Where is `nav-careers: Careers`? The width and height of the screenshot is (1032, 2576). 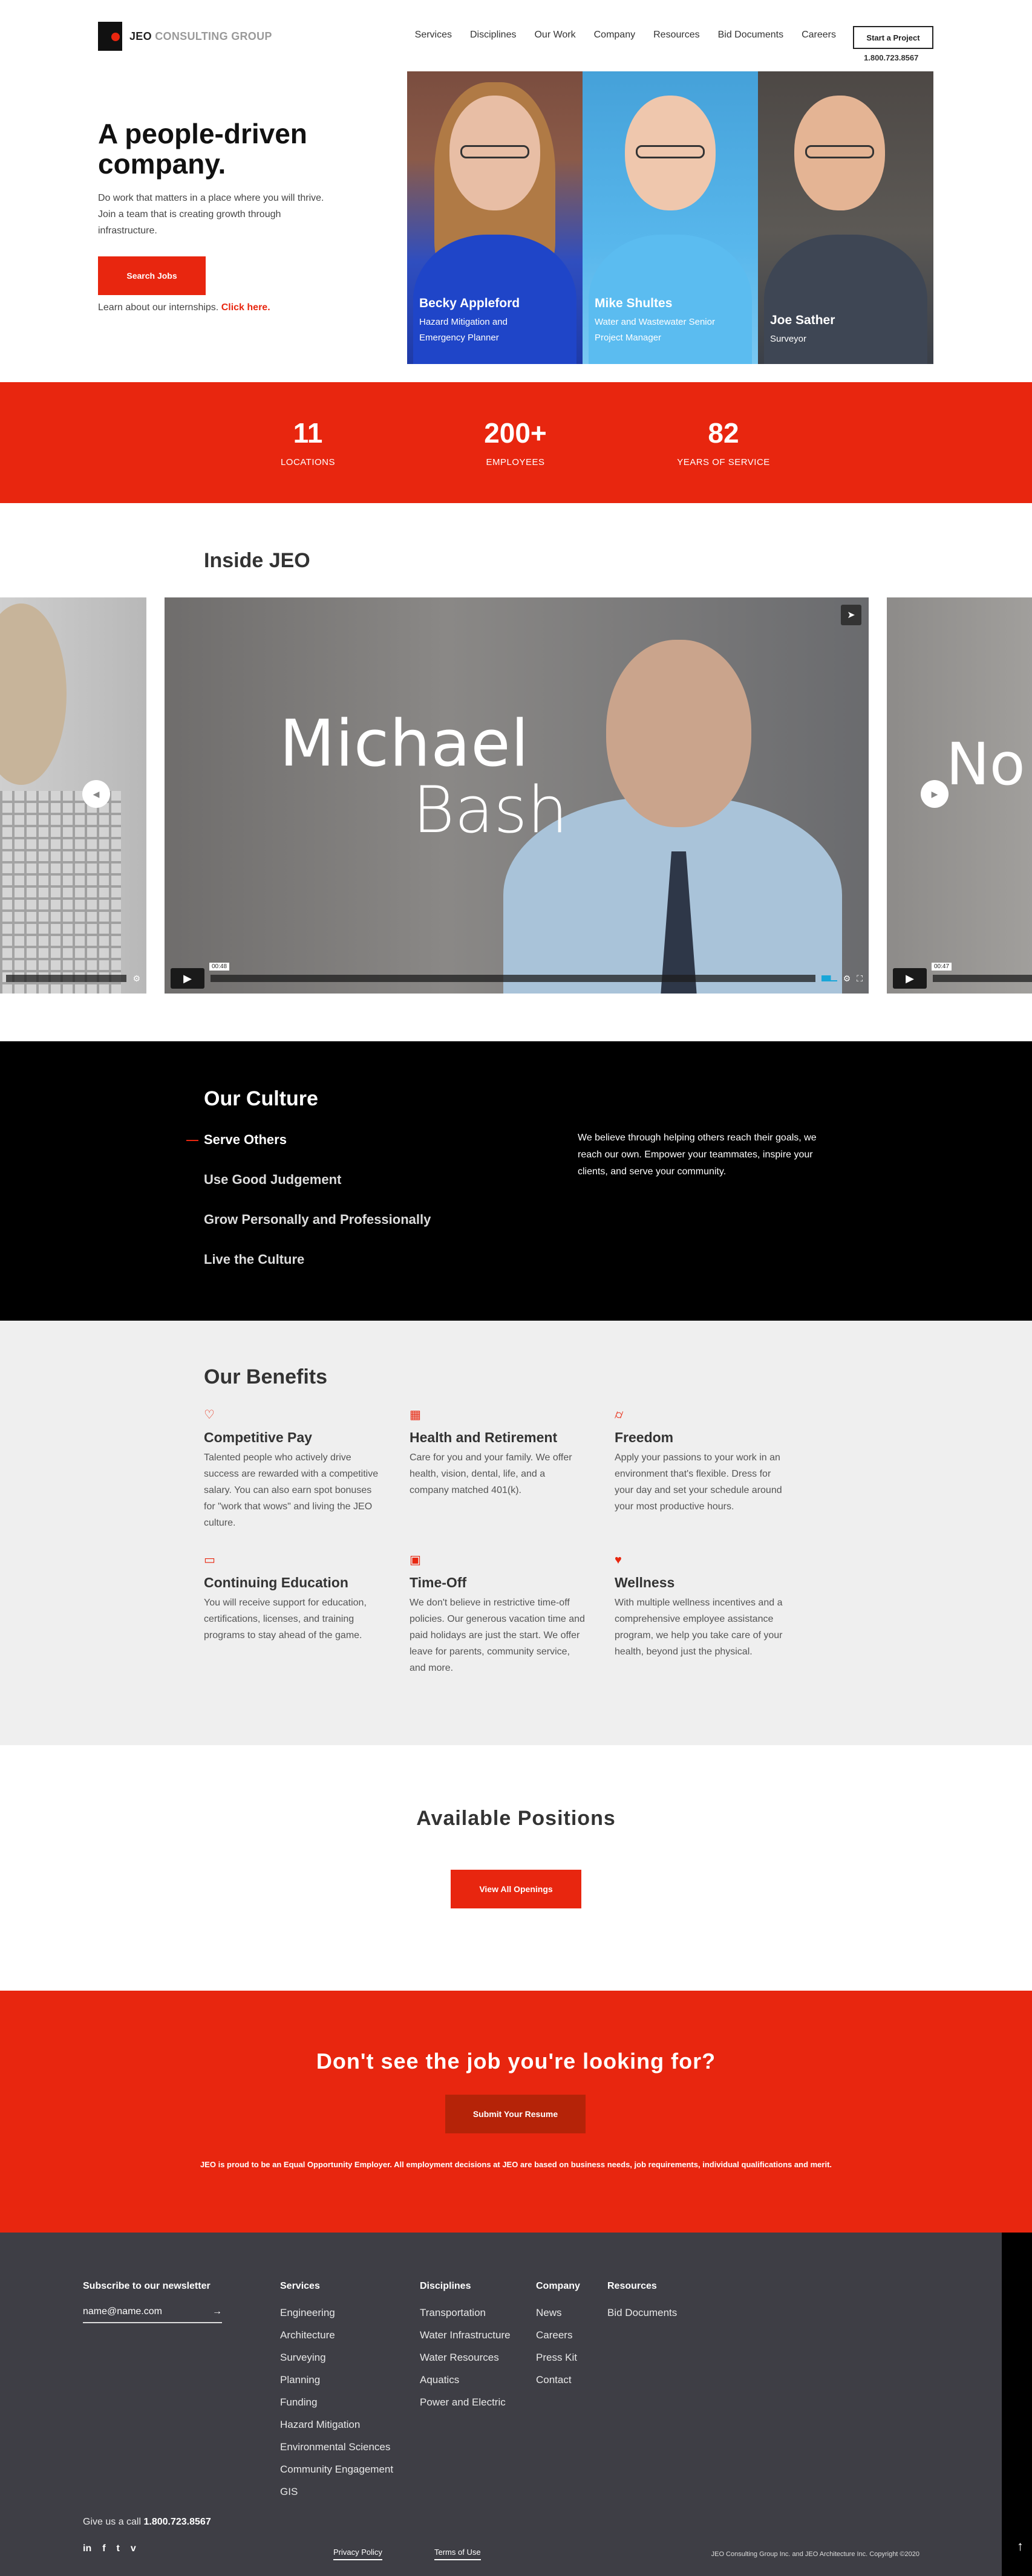 nav-careers: Careers is located at coordinates (819, 35).